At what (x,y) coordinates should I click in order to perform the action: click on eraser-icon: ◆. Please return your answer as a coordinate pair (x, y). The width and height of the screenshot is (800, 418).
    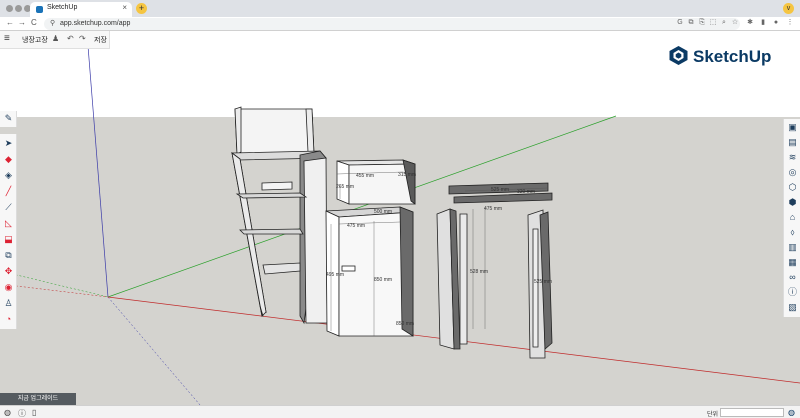
    Looking at the image, I should click on (8, 159).